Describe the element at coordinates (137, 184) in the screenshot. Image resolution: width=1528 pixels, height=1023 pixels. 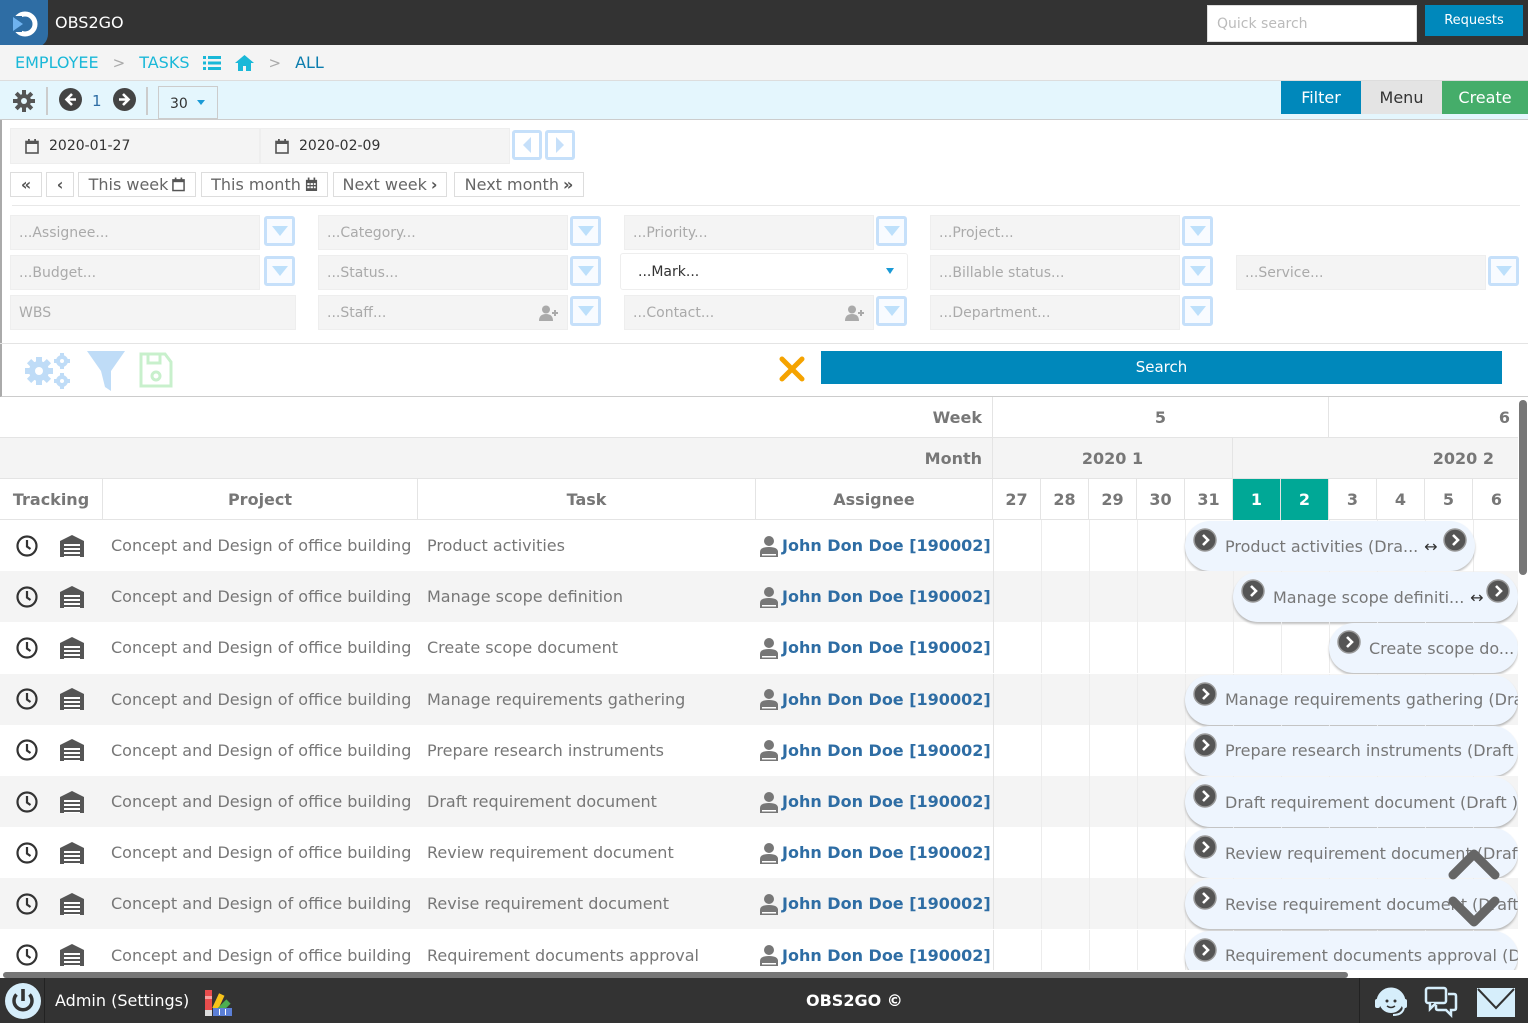
I see `this-week-button: This week` at that location.